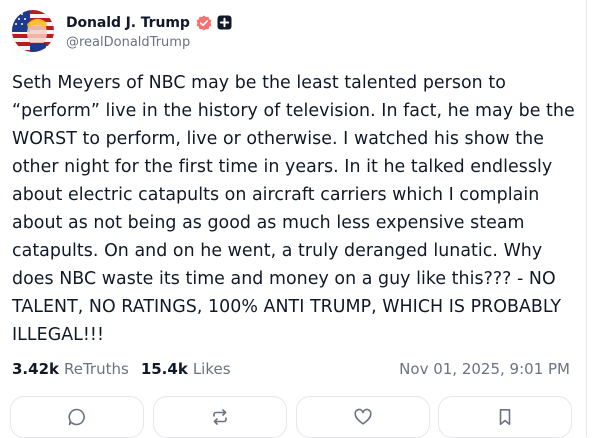 The image size is (596, 438). I want to click on plus-badge-icon, so click(224, 22).